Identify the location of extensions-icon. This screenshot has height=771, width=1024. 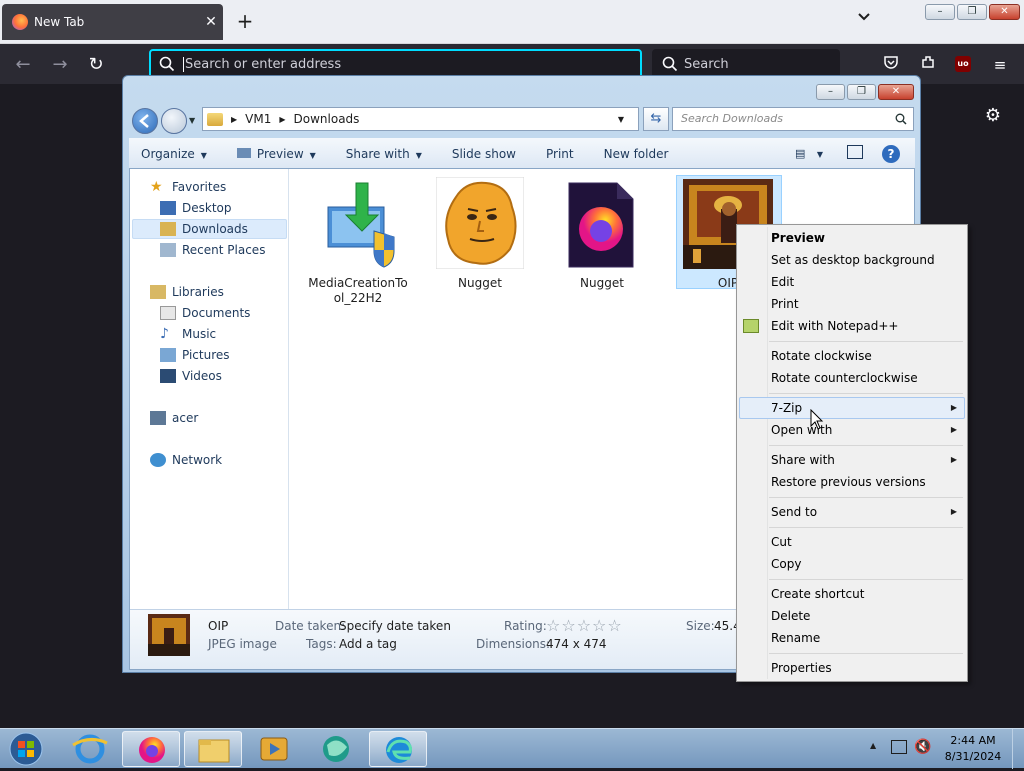
(928, 65).